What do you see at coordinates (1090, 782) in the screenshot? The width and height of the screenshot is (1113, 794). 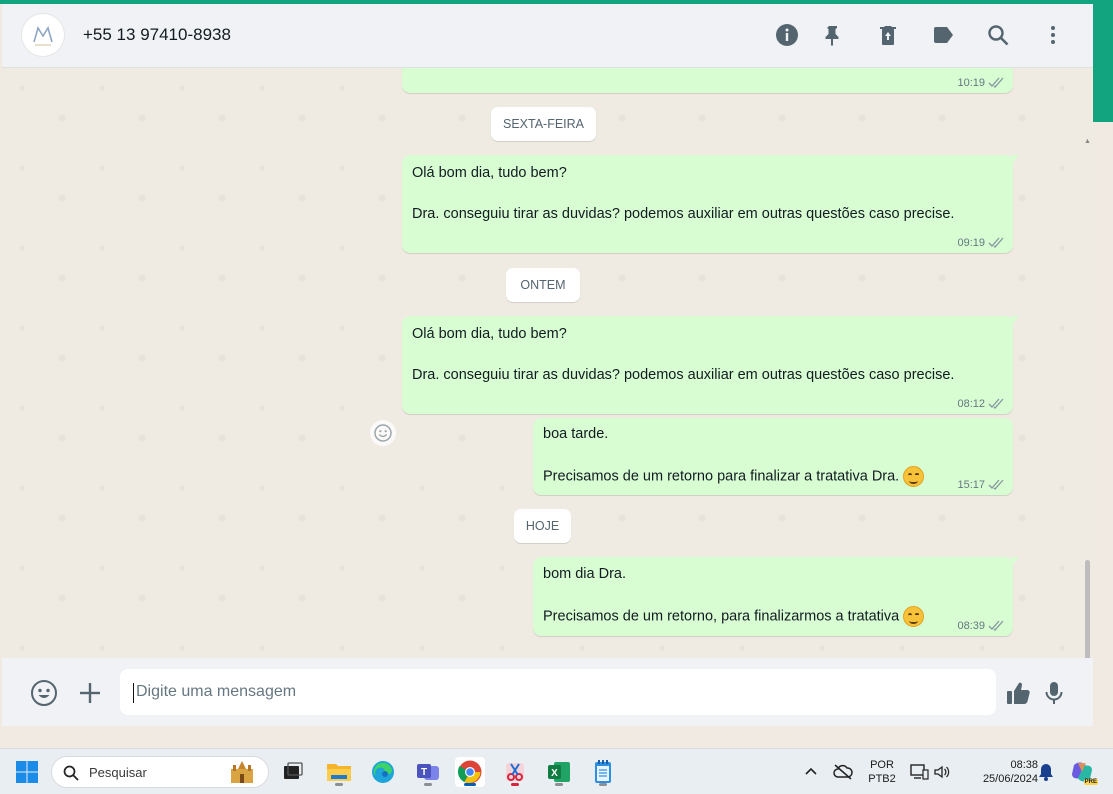 I see `preview-badge: PRE` at bounding box center [1090, 782].